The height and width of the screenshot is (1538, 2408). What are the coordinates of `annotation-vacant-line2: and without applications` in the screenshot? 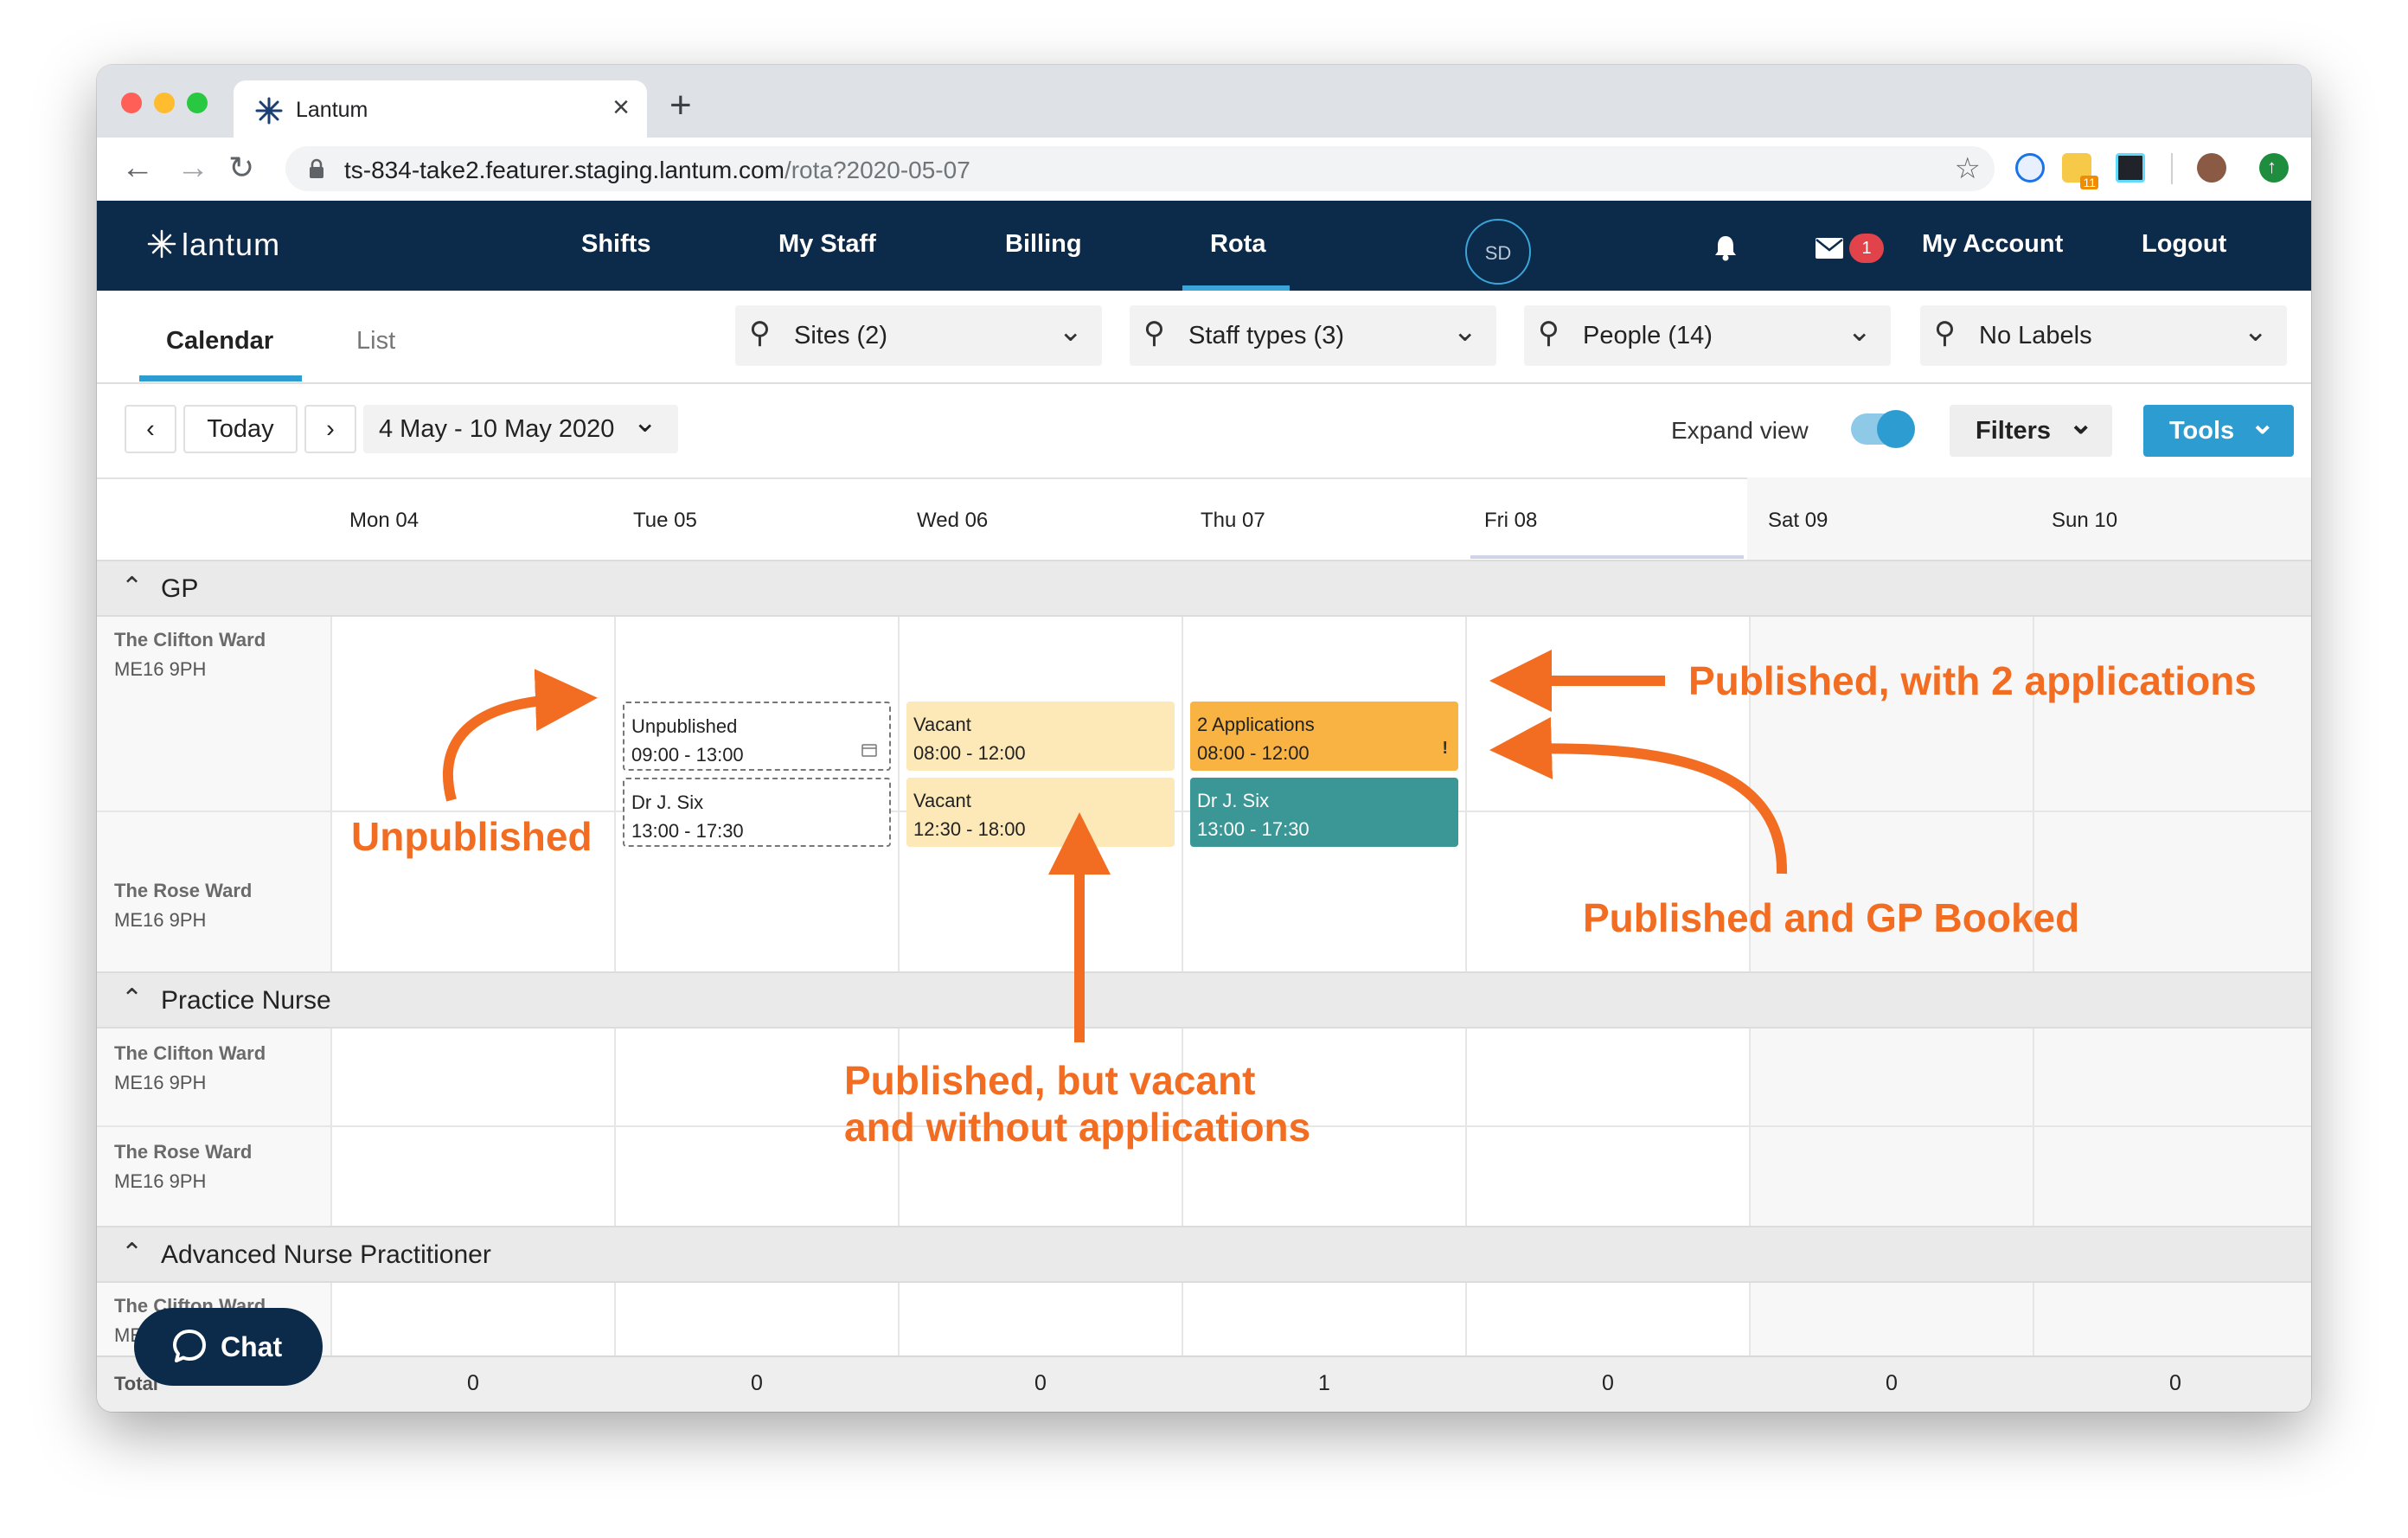 It's located at (1077, 1127).